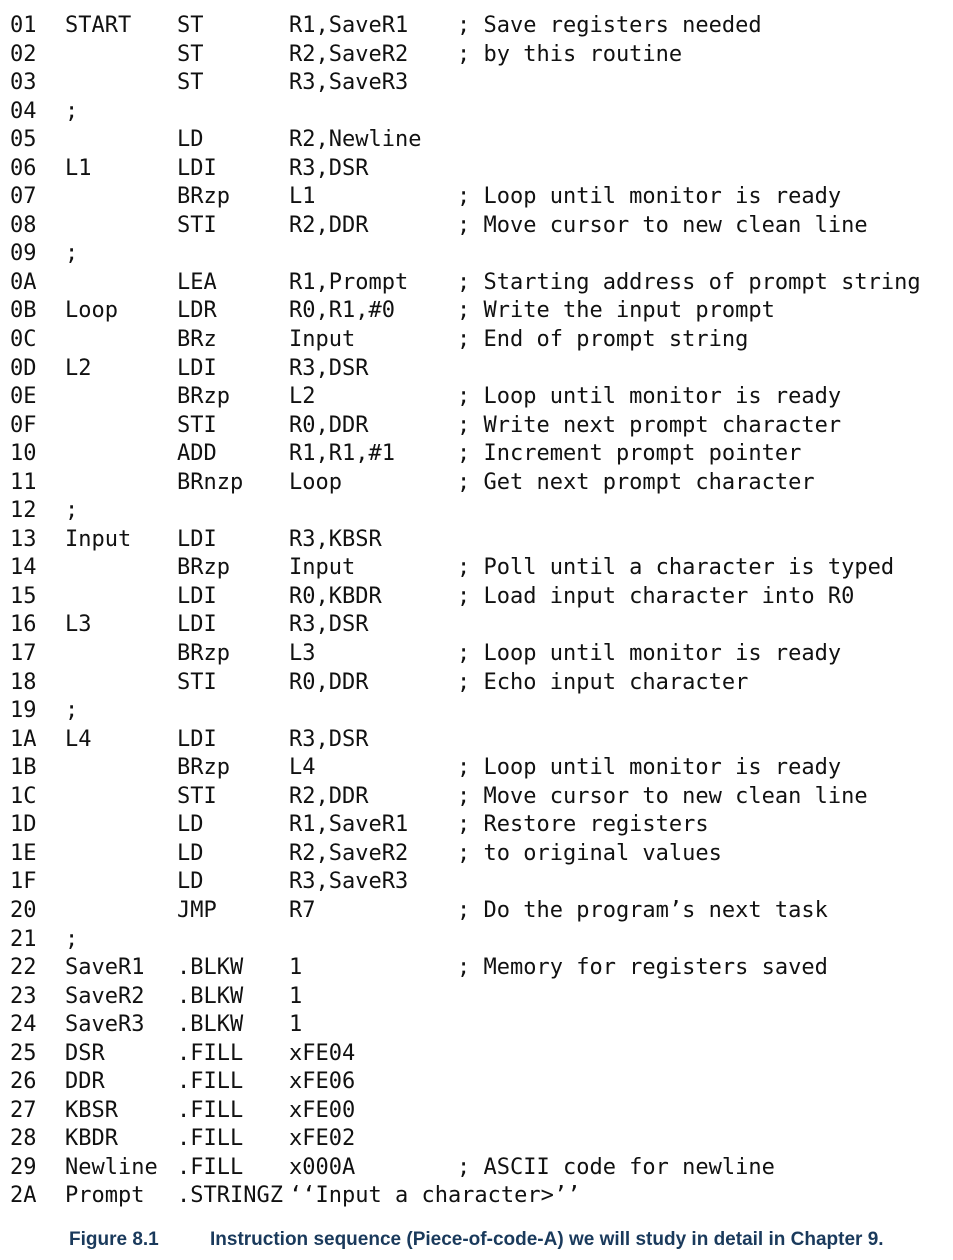 Image resolution: width=953 pixels, height=1260 pixels. I want to click on line-number: 14, so click(23, 568).